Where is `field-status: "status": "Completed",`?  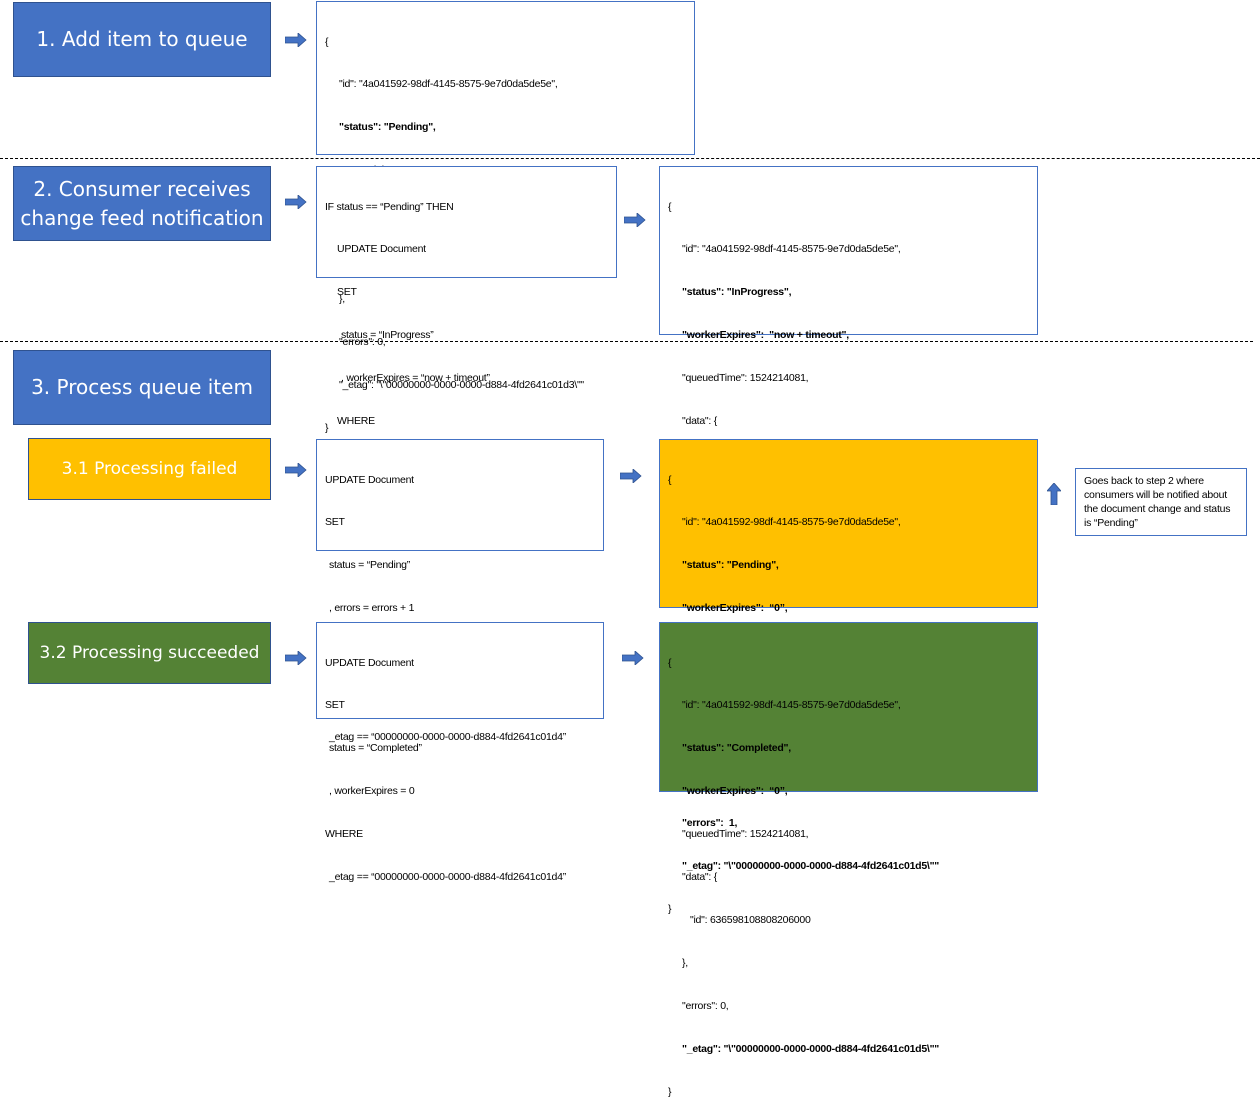
field-status: "status": "Completed", is located at coordinates (736, 748).